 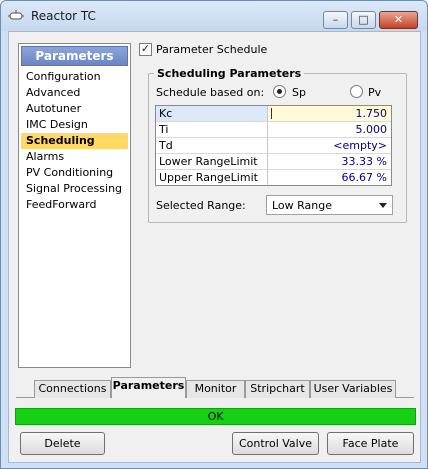 What do you see at coordinates (212, 129) in the screenshot?
I see `grid-row-name: Ti` at bounding box center [212, 129].